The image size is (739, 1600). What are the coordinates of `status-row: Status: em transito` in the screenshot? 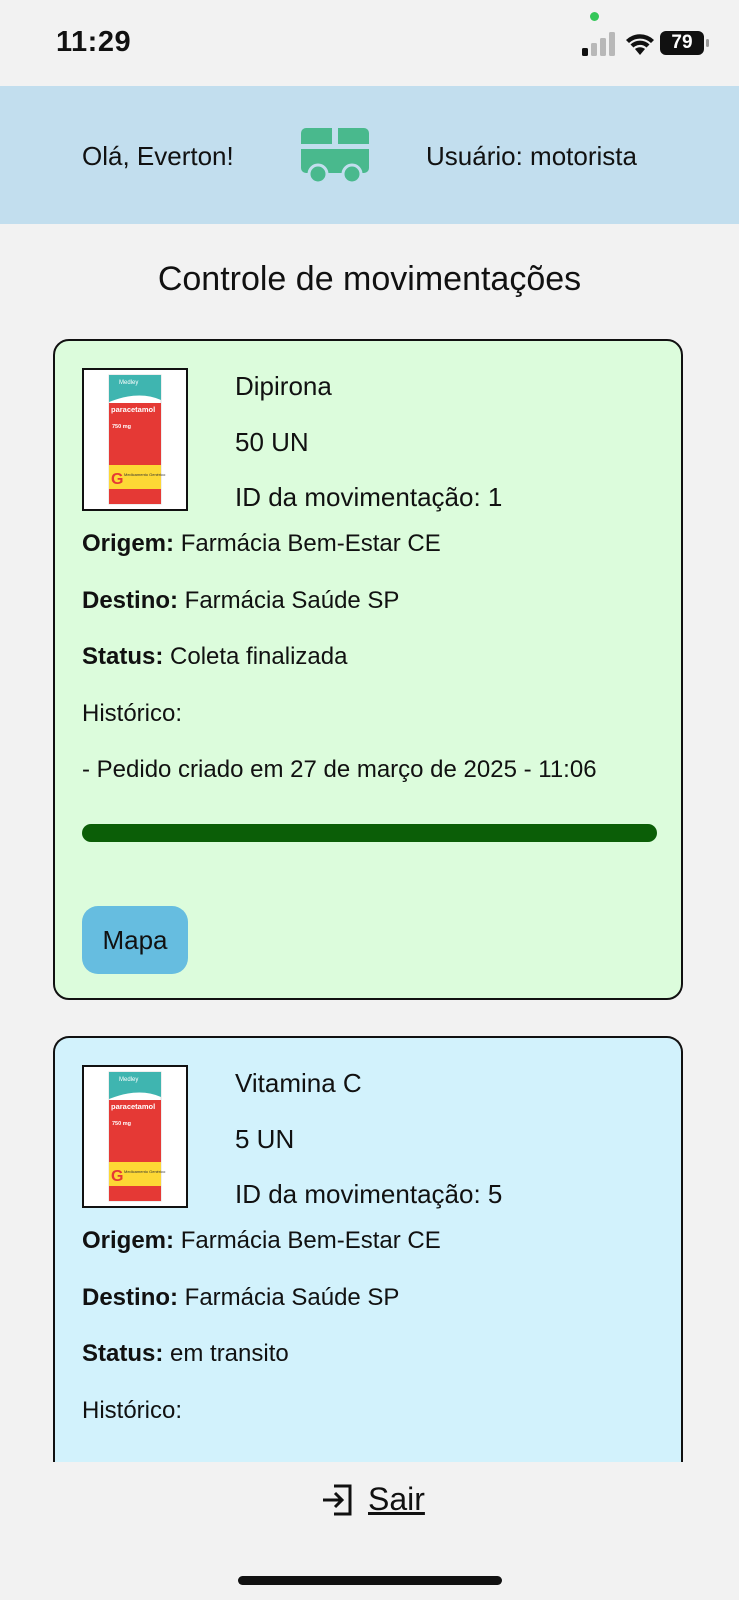 It's located at (185, 1354).